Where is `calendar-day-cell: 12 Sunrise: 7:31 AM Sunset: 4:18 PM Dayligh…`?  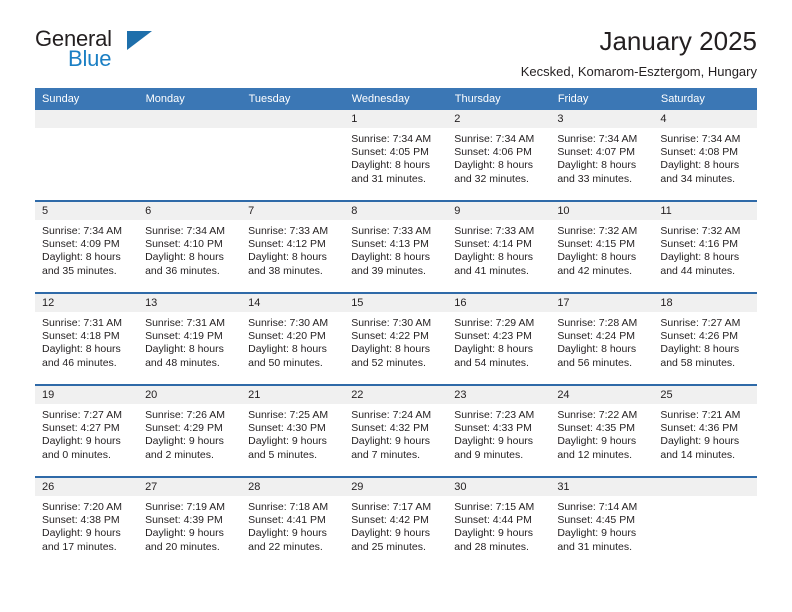 calendar-day-cell: 12 Sunrise: 7:31 AM Sunset: 4:18 PM Dayligh… is located at coordinates (87, 338).